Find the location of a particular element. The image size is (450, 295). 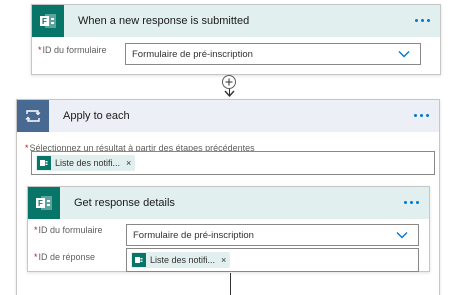

select-output-input: Liste des notifi... × is located at coordinates (233, 163).